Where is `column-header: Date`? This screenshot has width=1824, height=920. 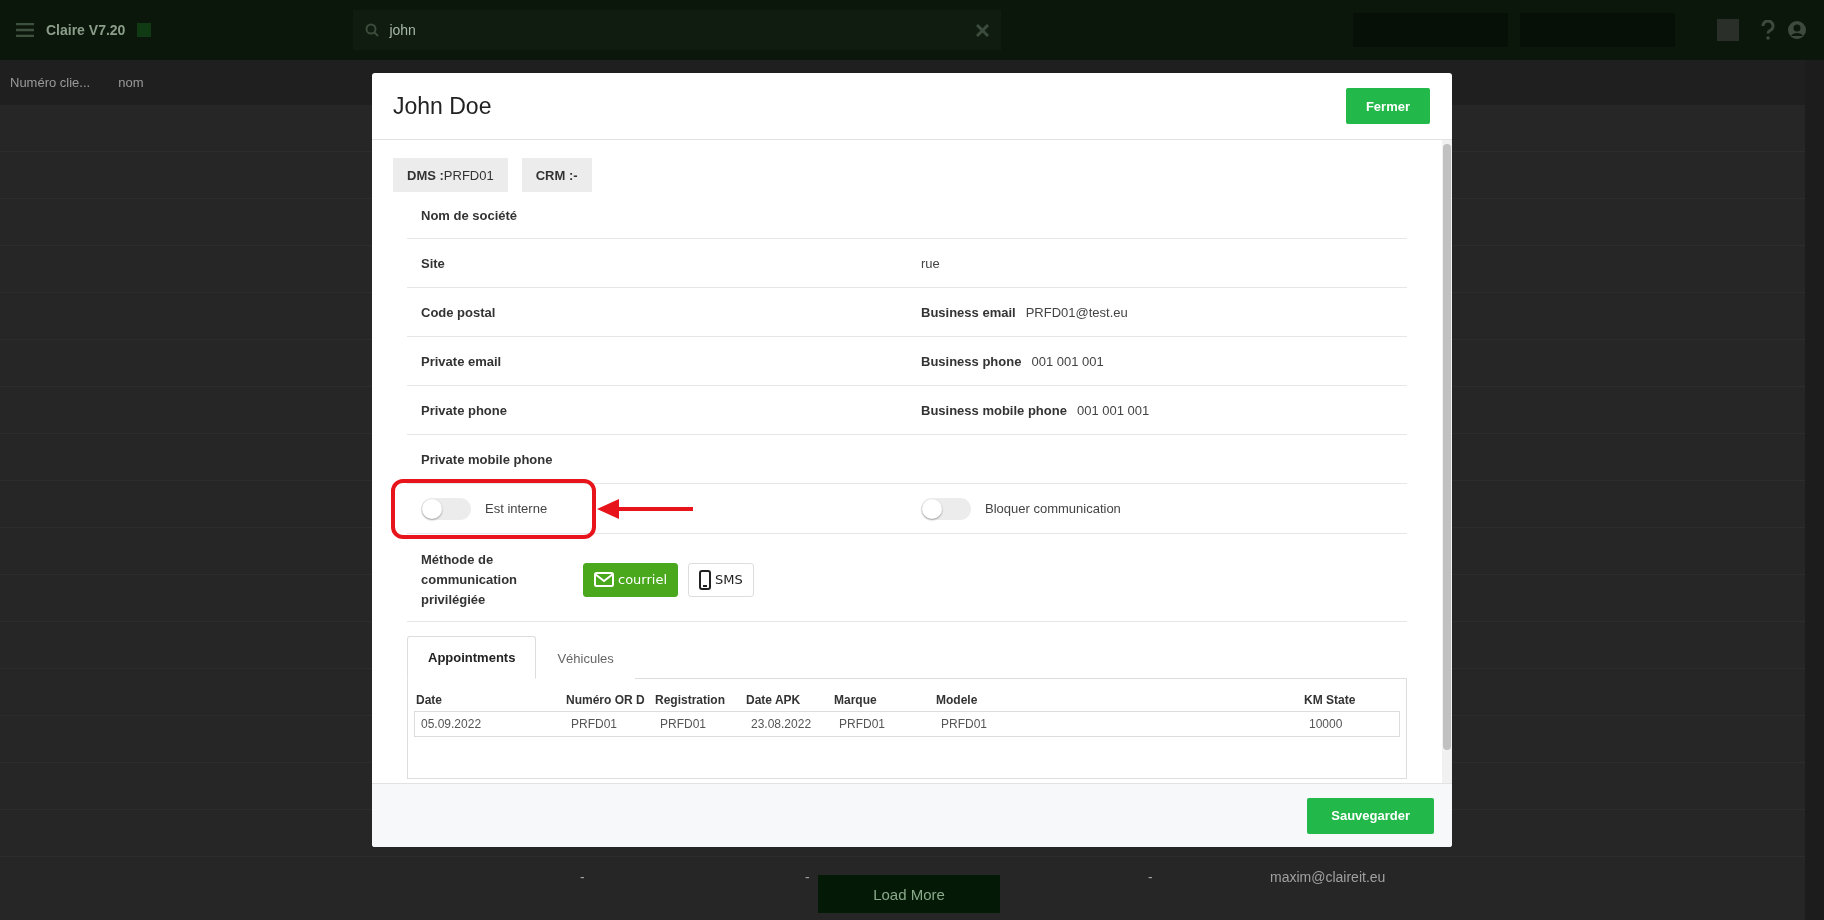
column-header: Date is located at coordinates (429, 700).